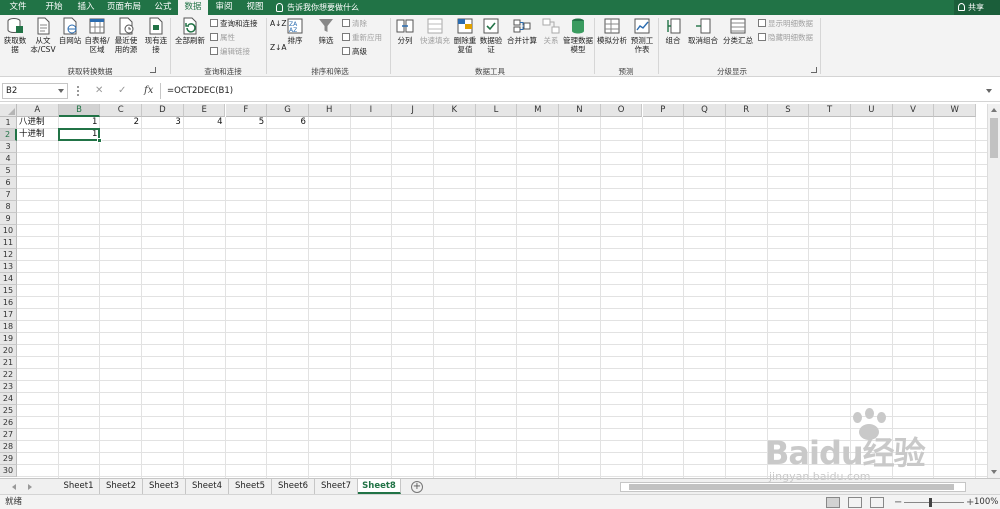 This screenshot has height=509, width=1000. Describe the element at coordinates (246, 122) in the screenshot. I see `cell-f1: 5` at that location.